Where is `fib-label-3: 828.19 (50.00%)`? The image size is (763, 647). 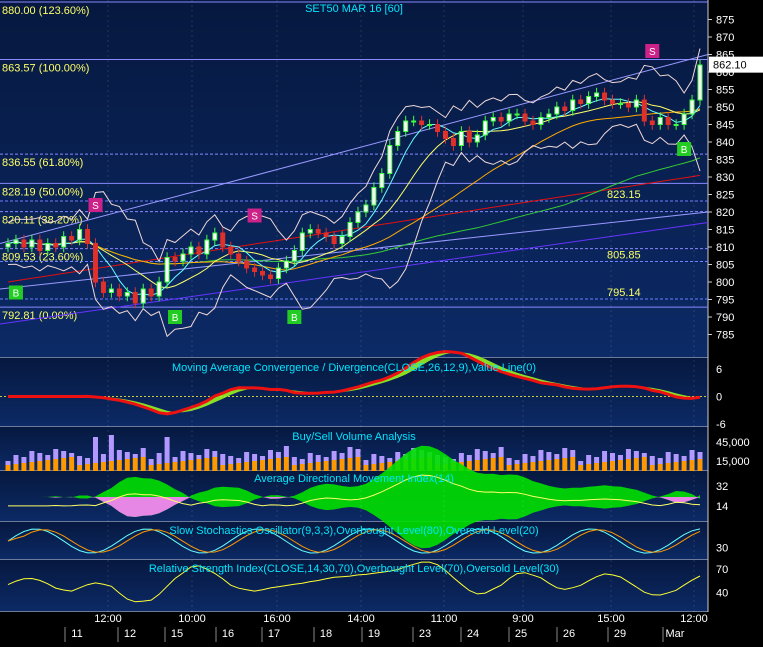
fib-label-3: 828.19 (50.00%) is located at coordinates (42, 192).